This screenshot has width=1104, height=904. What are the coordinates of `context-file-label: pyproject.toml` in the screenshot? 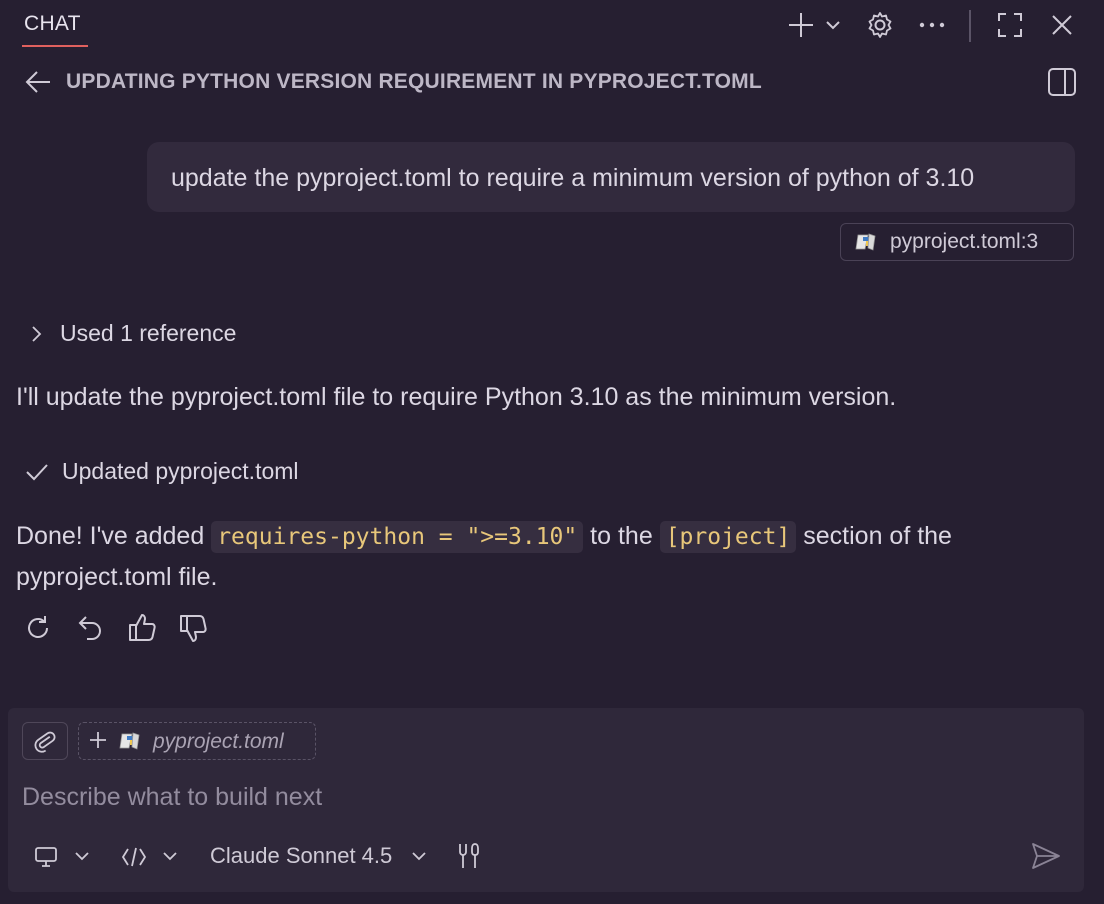 It's located at (218, 741).